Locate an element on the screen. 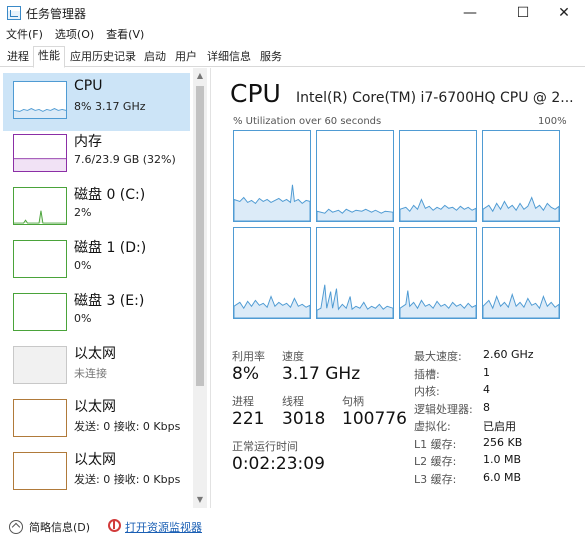 This screenshot has width=585, height=545. minimize-button: — is located at coordinates (470, 13).